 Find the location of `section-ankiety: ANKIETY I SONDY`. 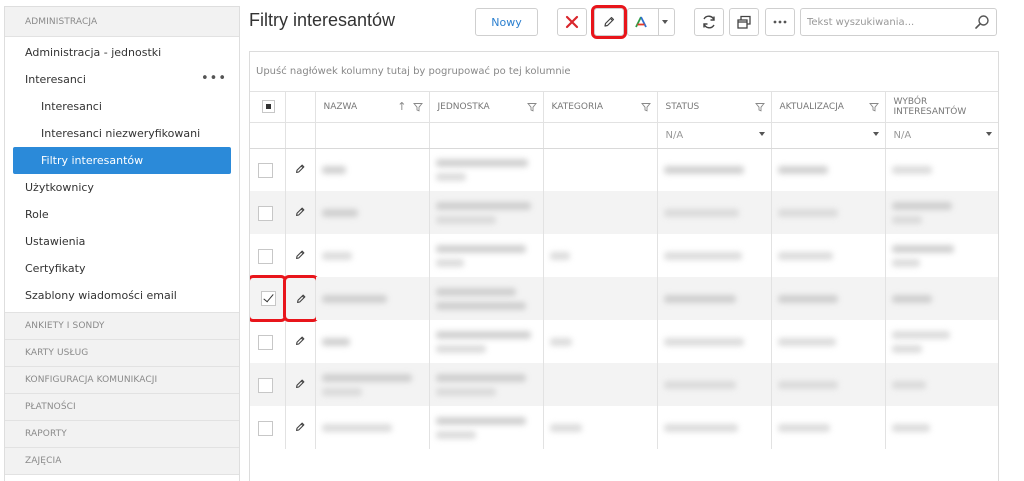

section-ankiety: ANKIETY I SONDY is located at coordinates (122, 326).